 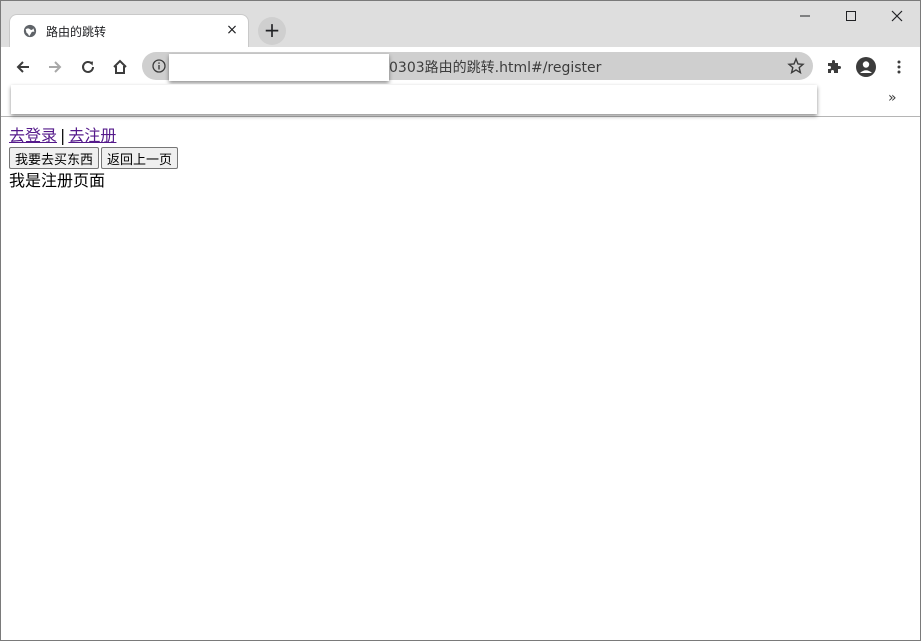 I want to click on login-link: 去登录, so click(x=33, y=135).